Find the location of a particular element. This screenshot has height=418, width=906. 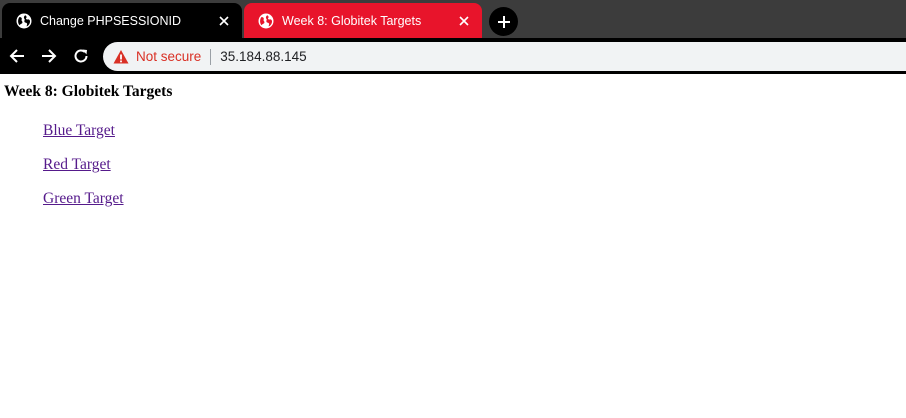

tab-change-phpsessionid: Change PHPSESSIONID is located at coordinates (122, 20).